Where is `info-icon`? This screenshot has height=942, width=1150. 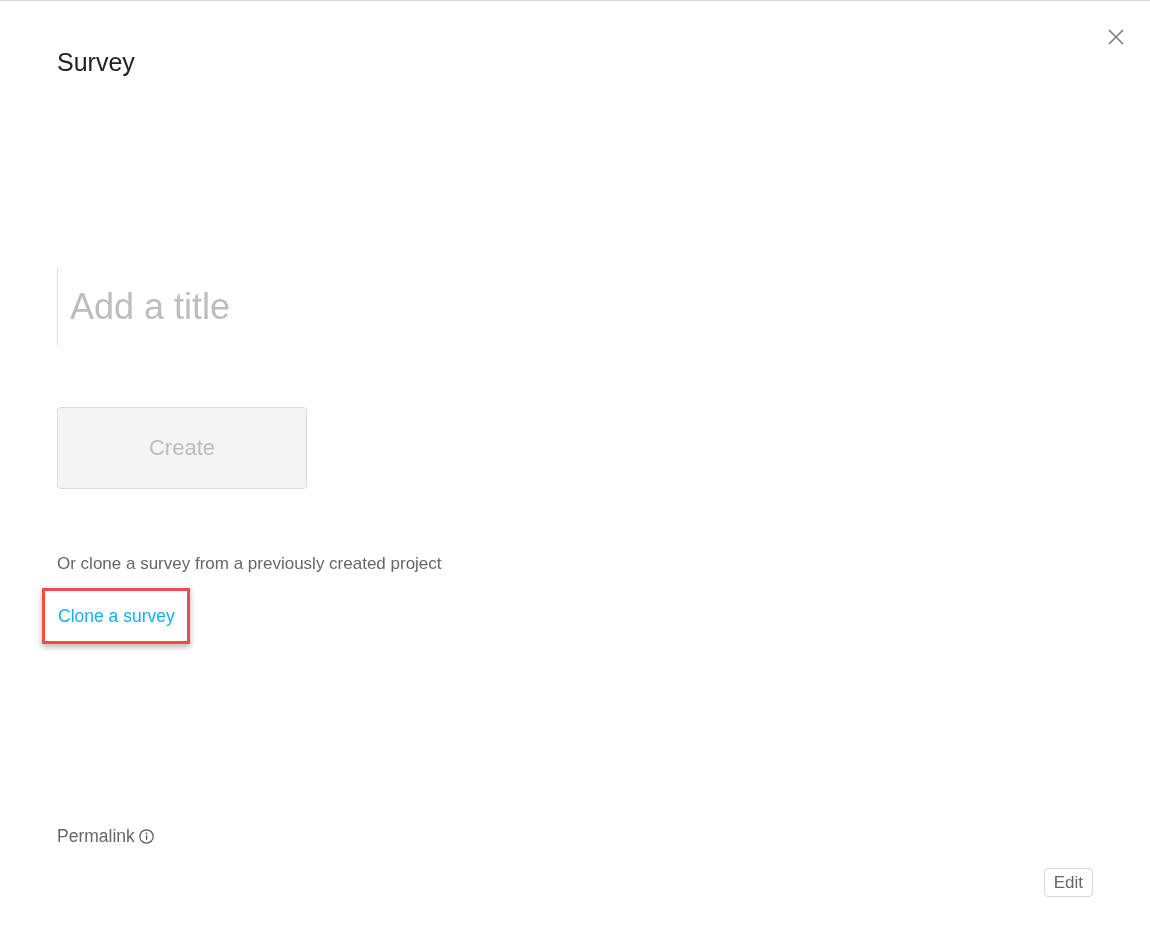 info-icon is located at coordinates (146, 836).